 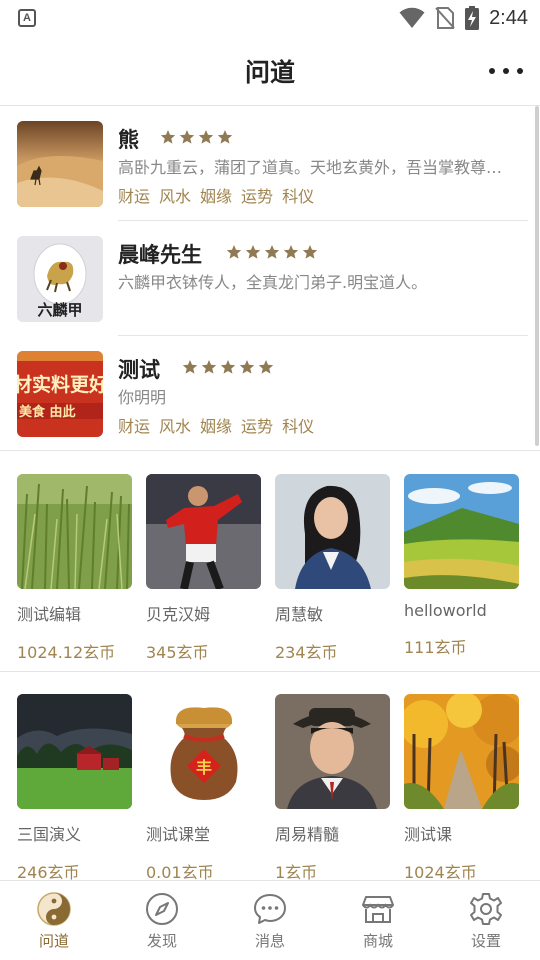 I want to click on gear-icon, so click(x=486, y=909).